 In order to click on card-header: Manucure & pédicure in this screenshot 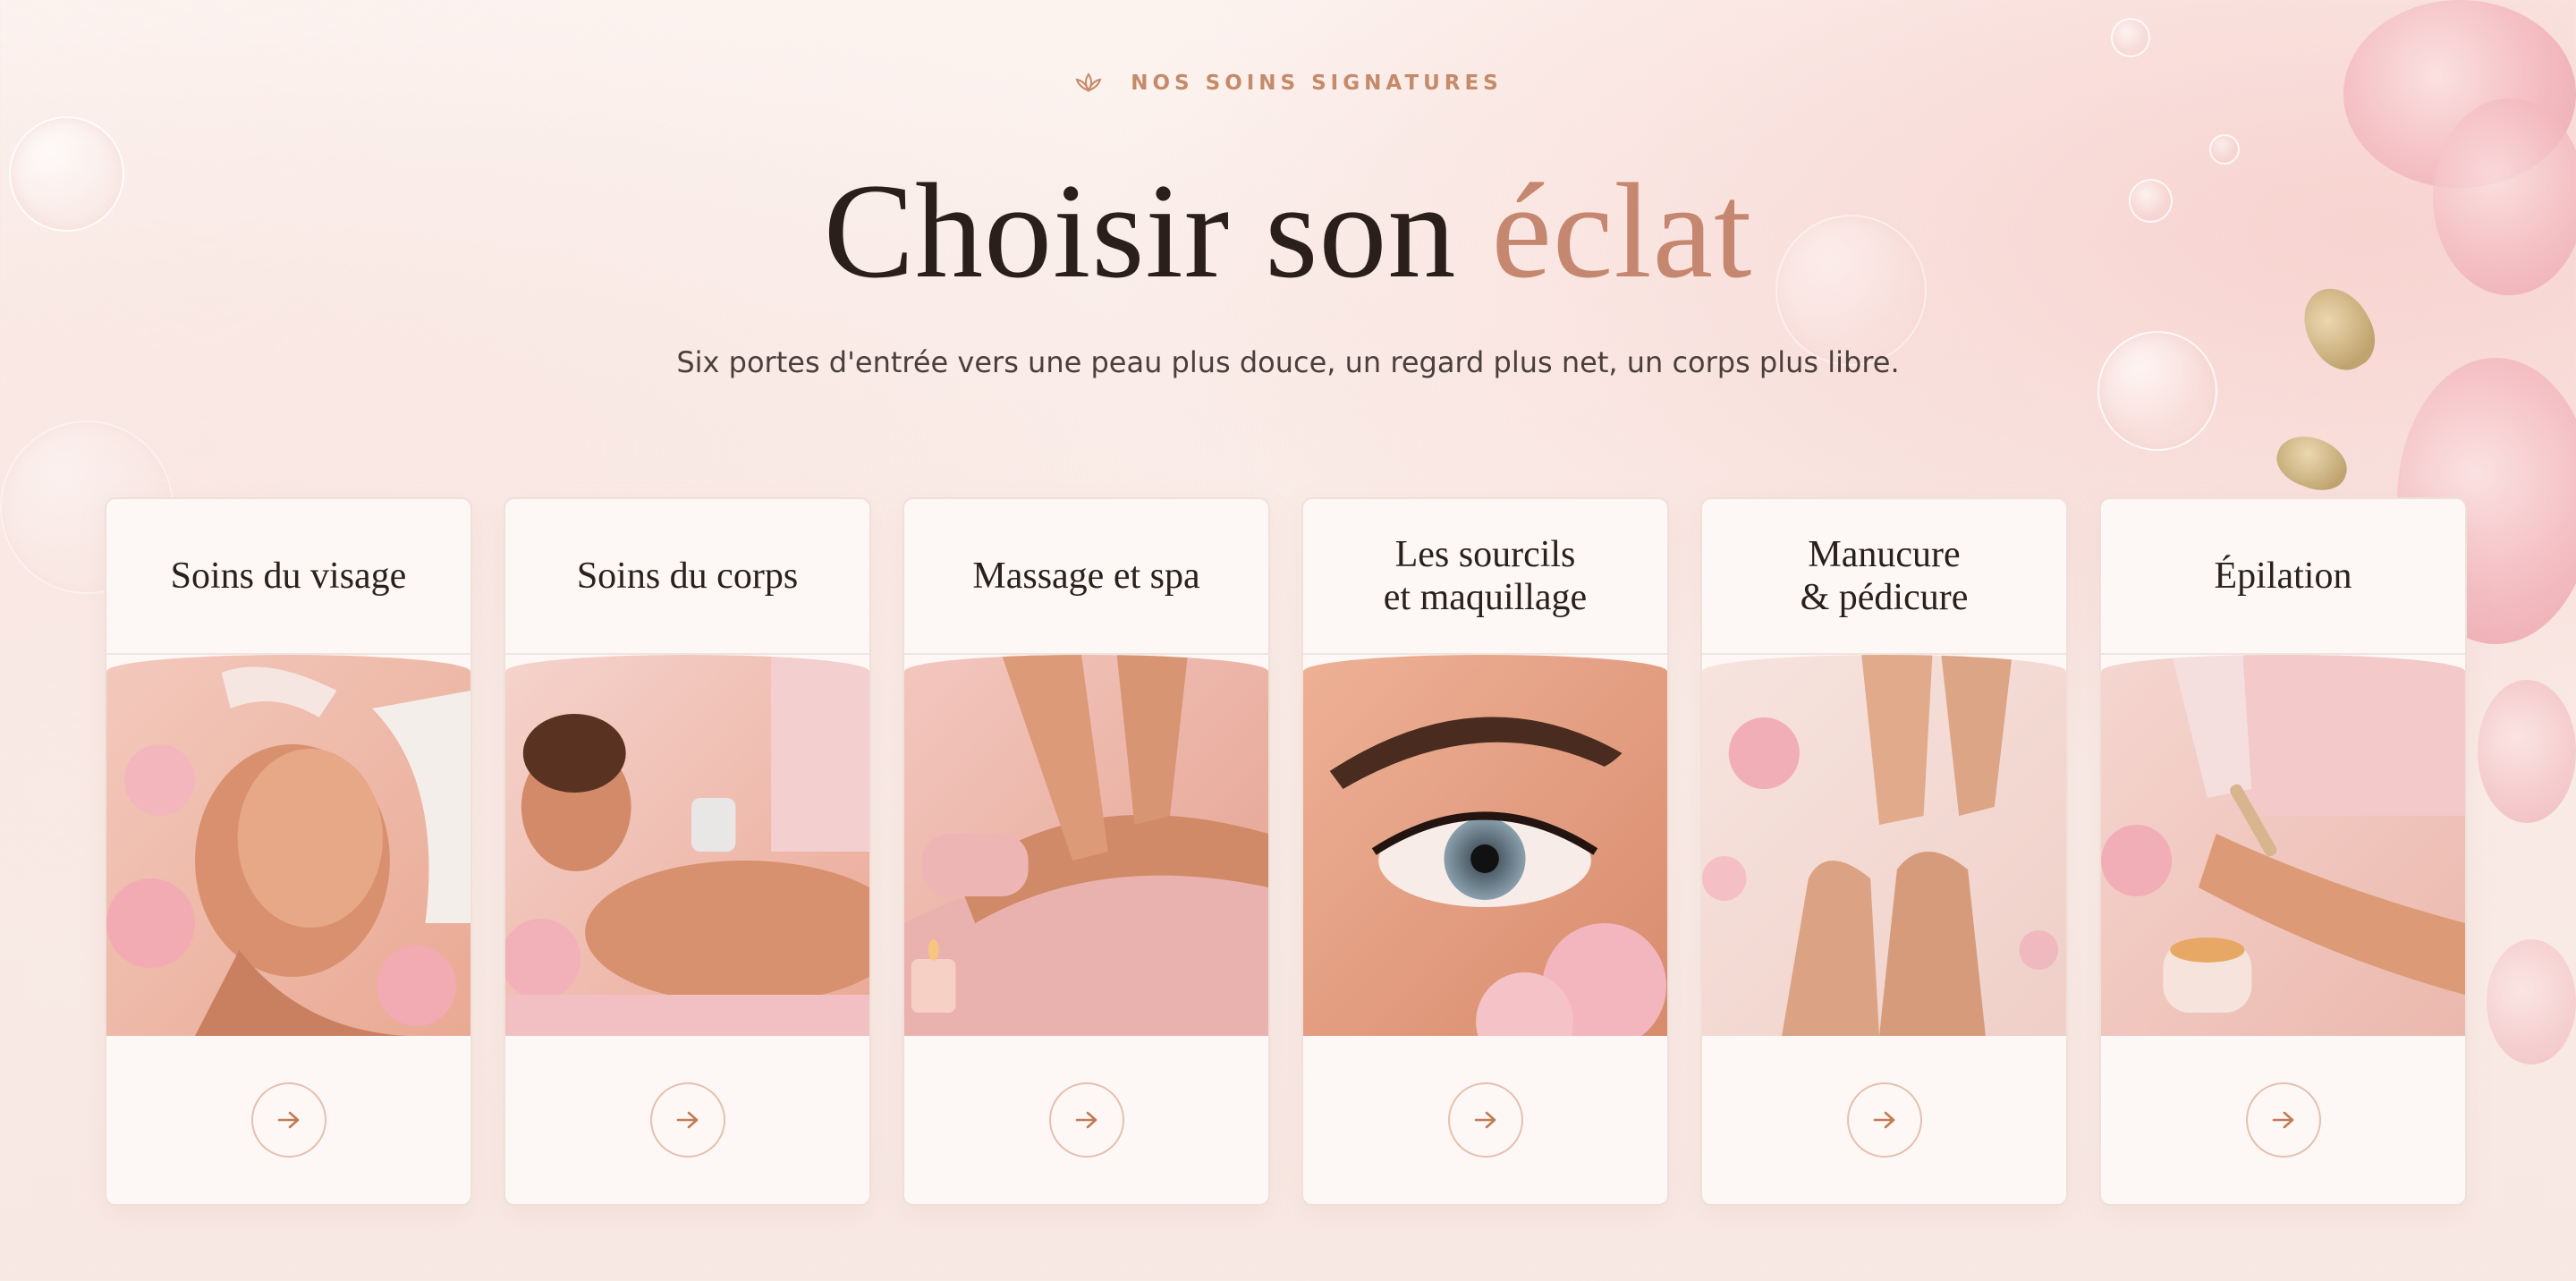, I will do `click(1884, 577)`.